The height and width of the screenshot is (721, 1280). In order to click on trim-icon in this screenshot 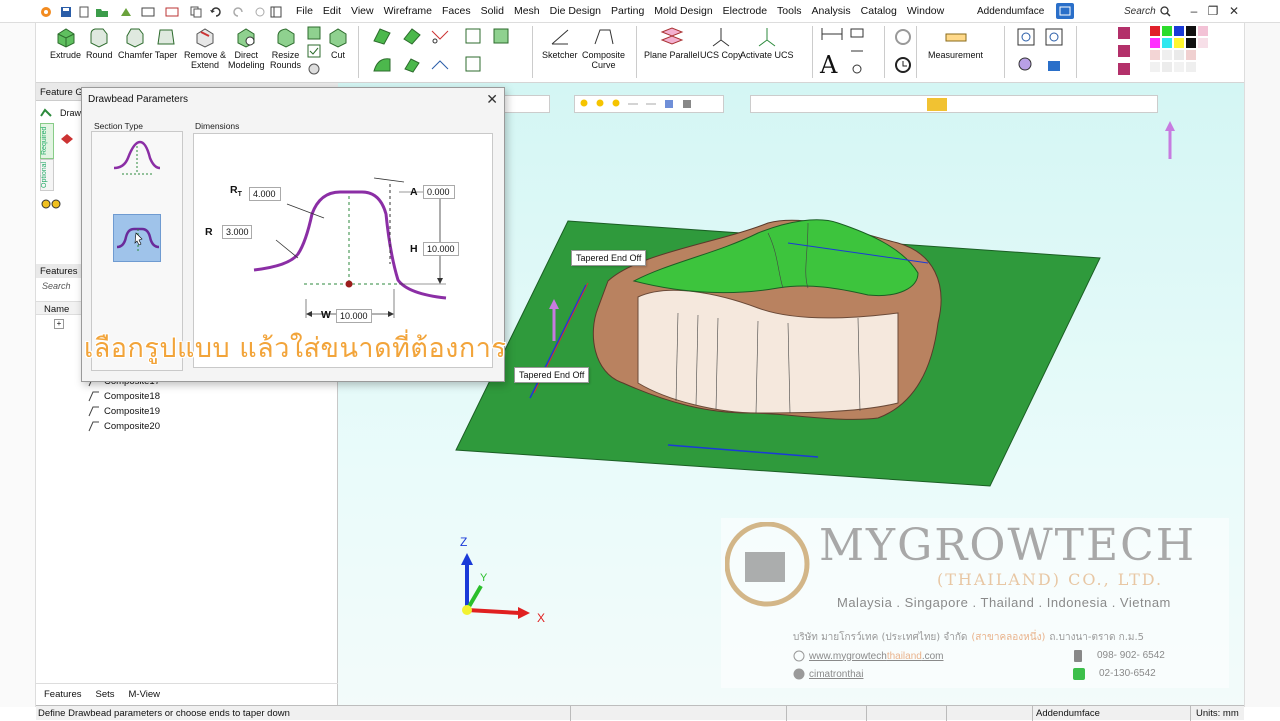, I will do `click(440, 36)`.